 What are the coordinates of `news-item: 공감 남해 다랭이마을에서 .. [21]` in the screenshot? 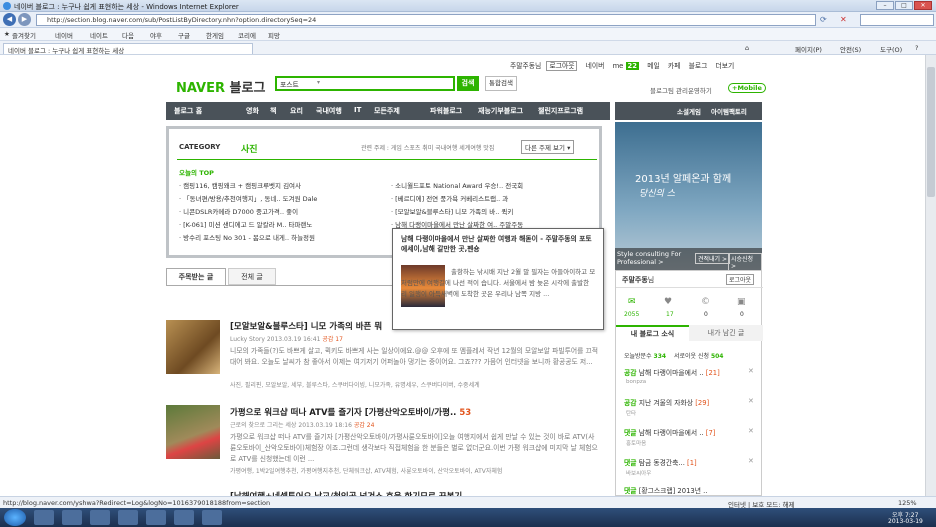 It's located at (672, 372).